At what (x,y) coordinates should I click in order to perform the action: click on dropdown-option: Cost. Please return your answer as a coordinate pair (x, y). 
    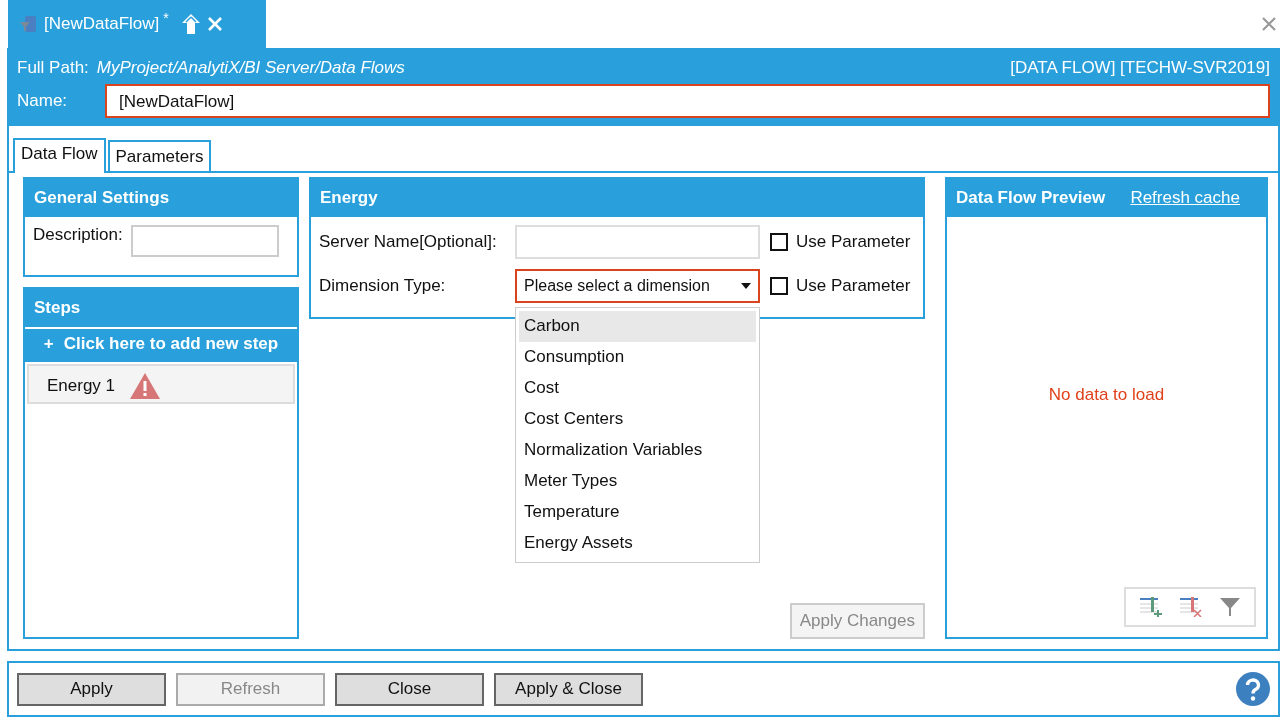
    Looking at the image, I should click on (637, 388).